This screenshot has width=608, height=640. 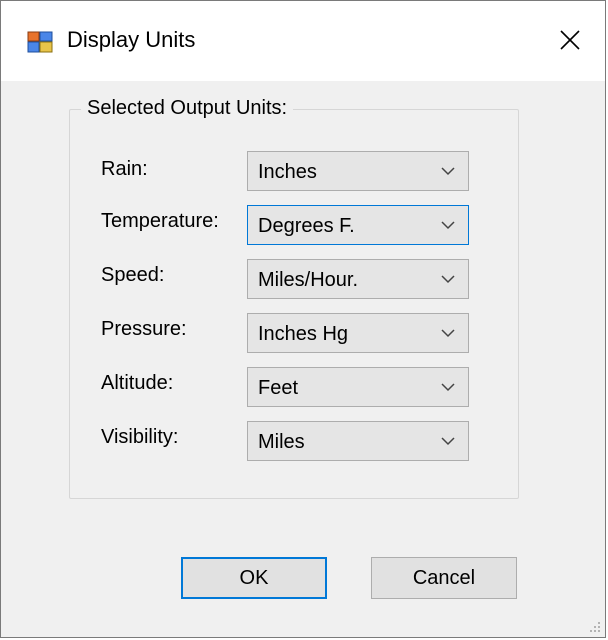 I want to click on altitude-select-value: Feet, so click(x=278, y=388).